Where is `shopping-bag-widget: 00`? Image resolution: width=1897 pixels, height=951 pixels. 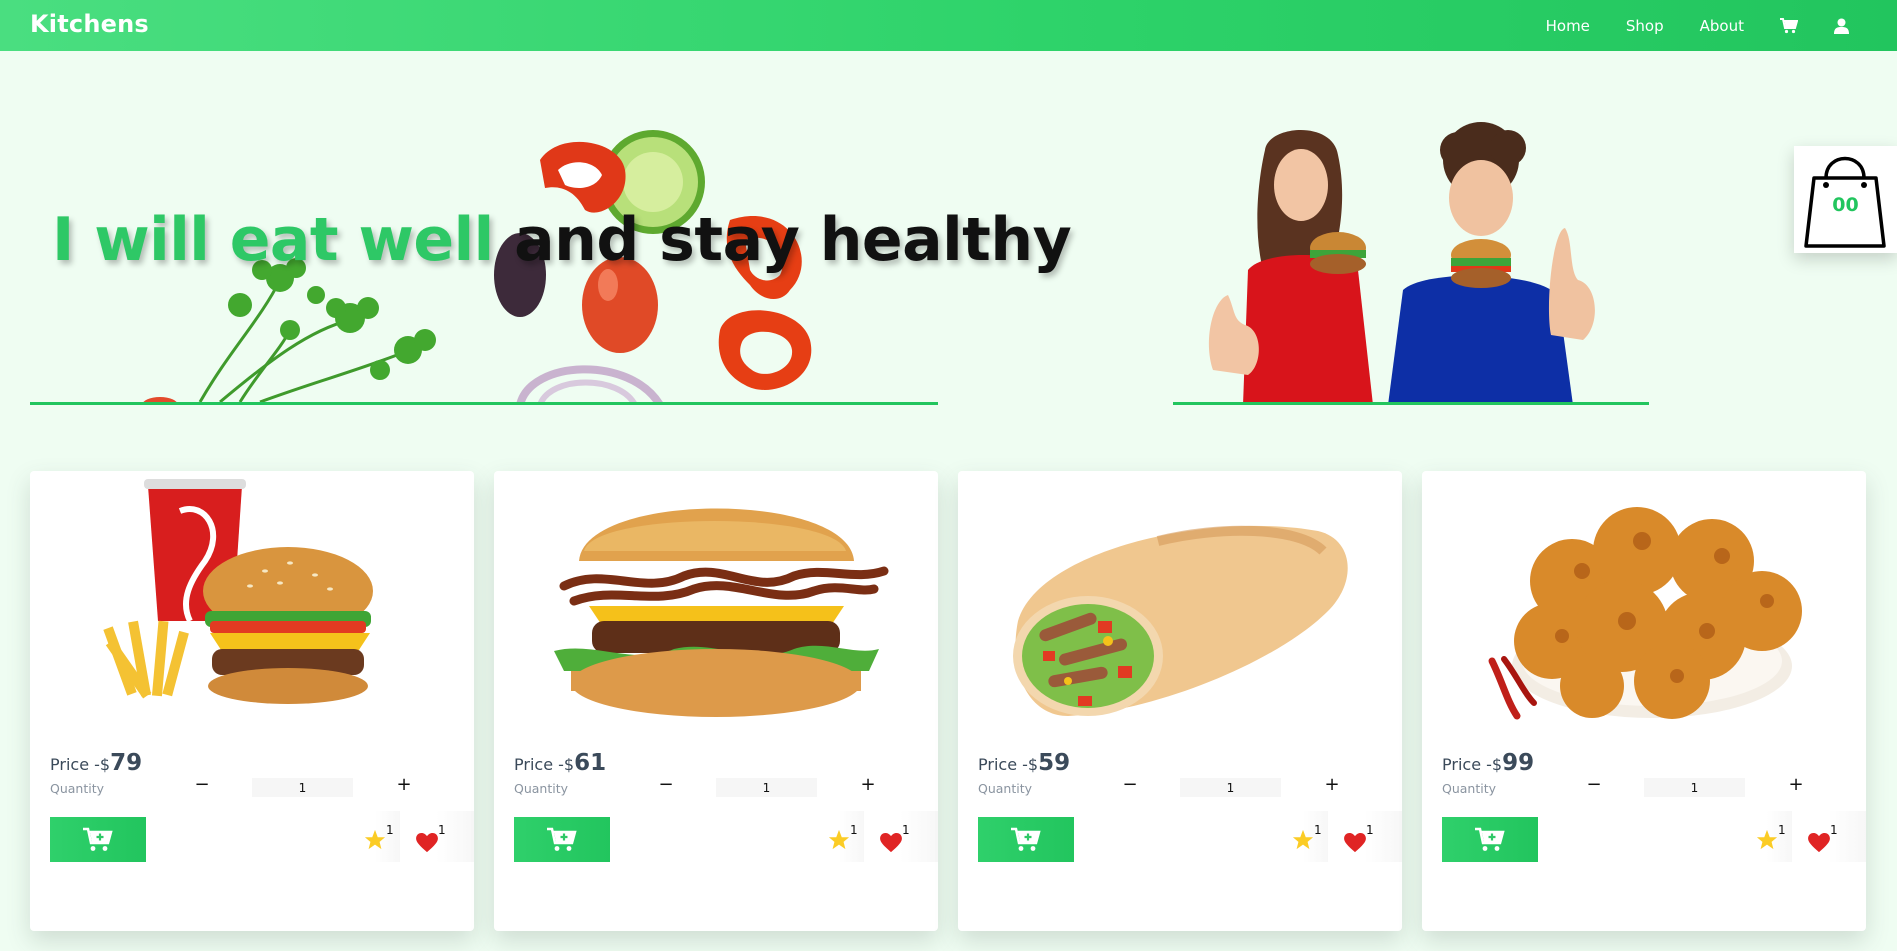 shopping-bag-widget: 00 is located at coordinates (1845, 199).